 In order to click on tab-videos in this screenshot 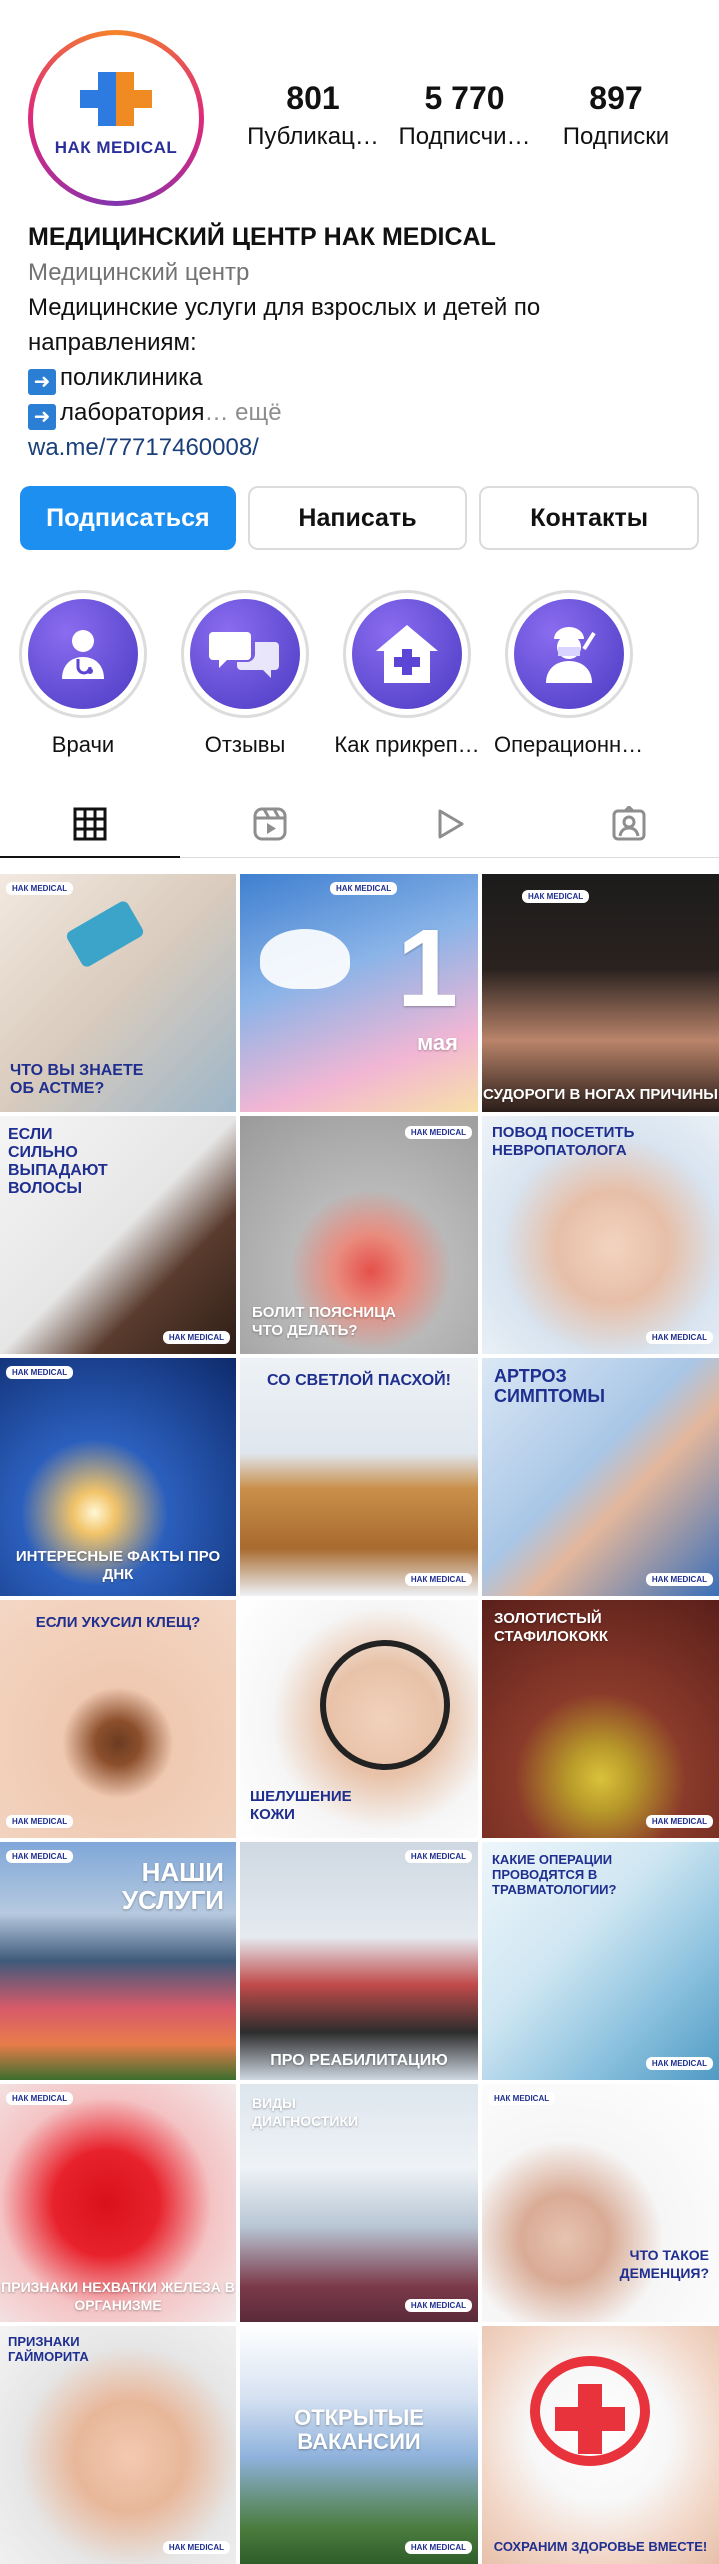, I will do `click(450, 823)`.